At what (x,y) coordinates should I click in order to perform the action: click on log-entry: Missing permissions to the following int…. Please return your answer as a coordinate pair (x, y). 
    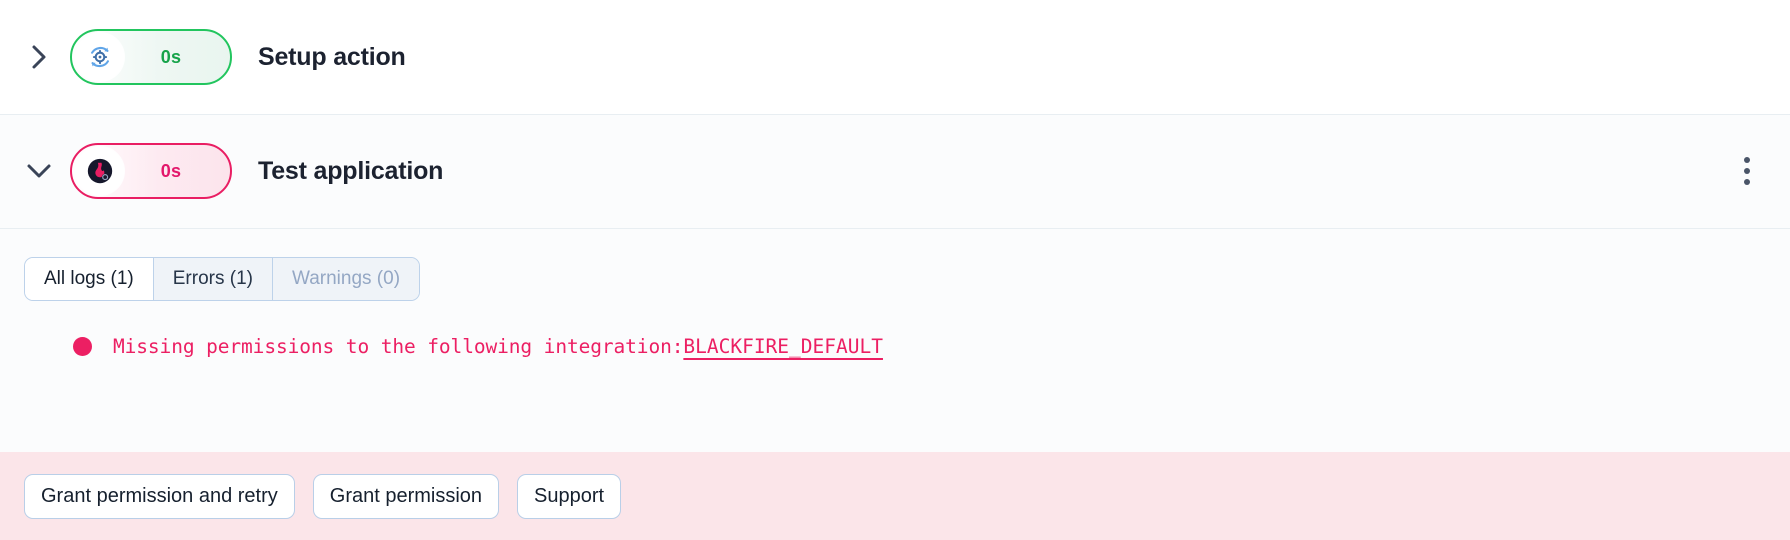
    Looking at the image, I should click on (907, 346).